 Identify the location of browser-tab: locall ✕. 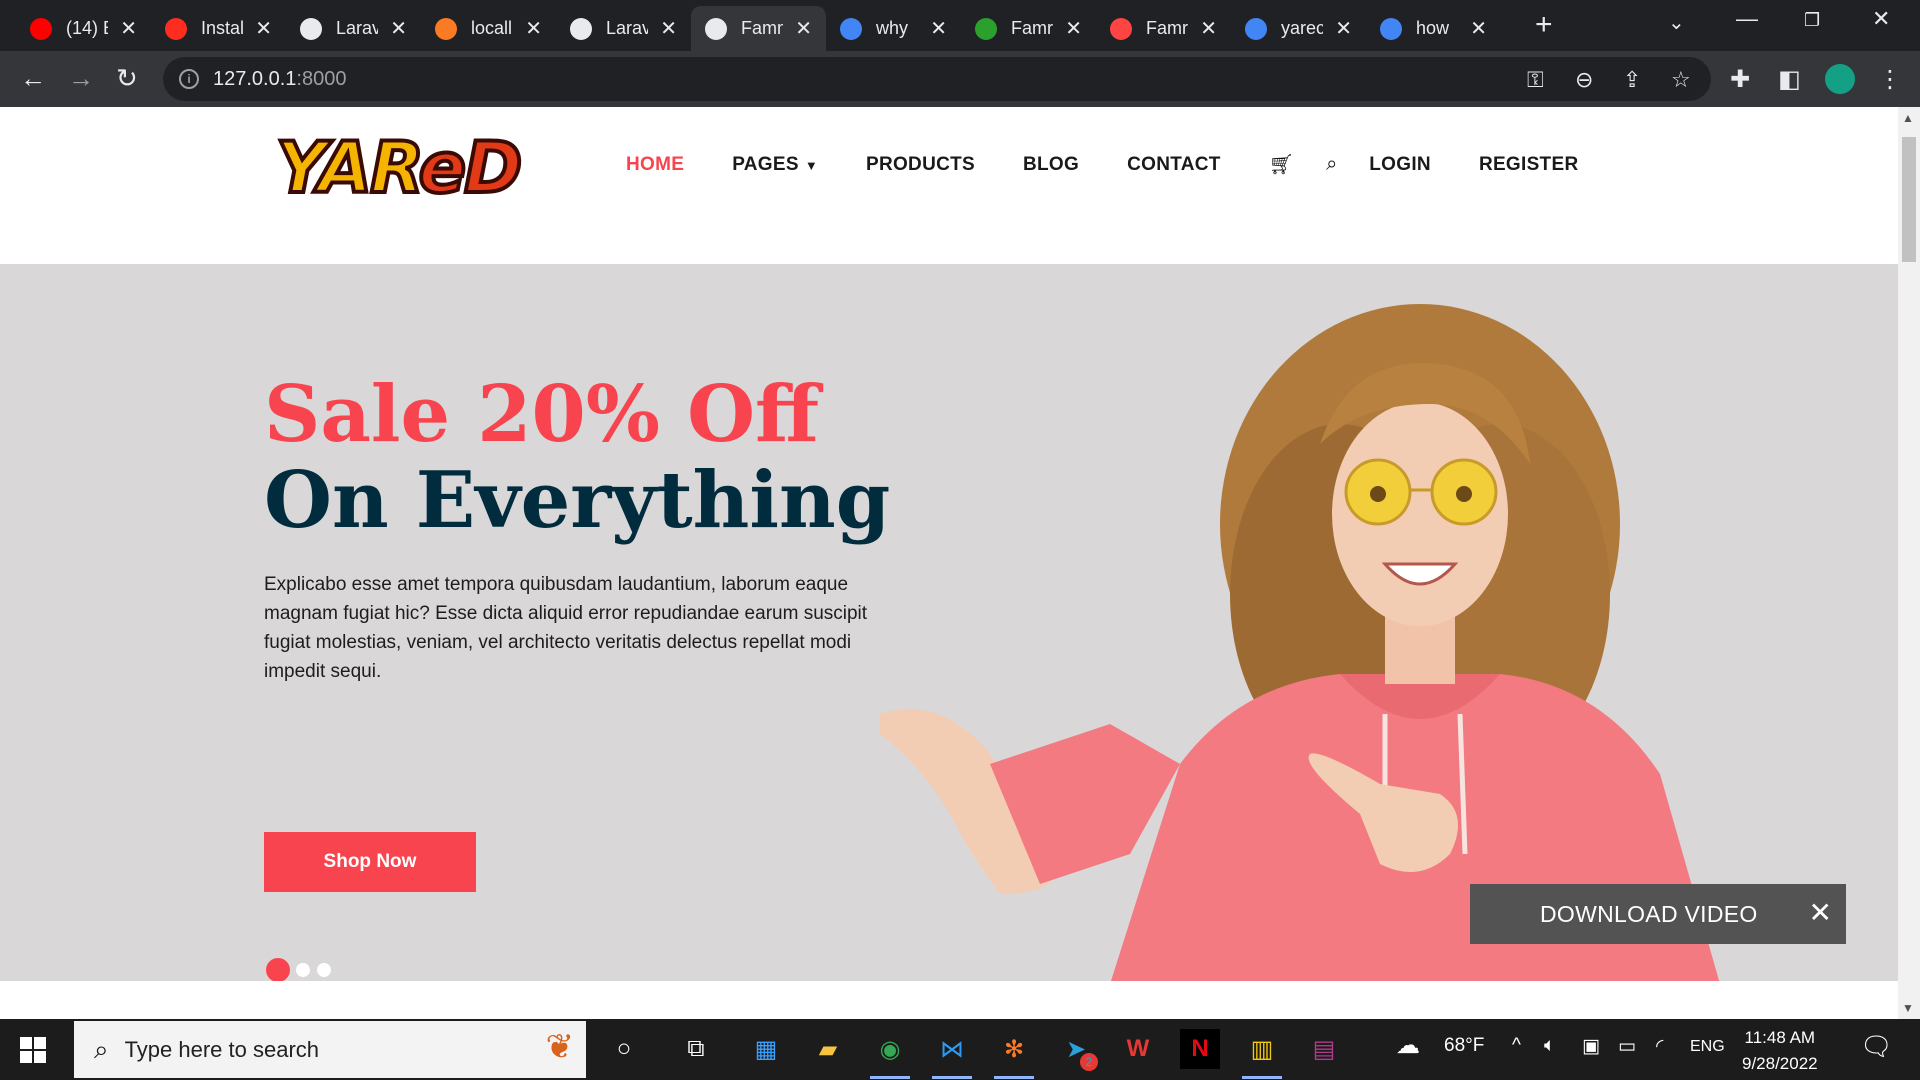
(488, 28).